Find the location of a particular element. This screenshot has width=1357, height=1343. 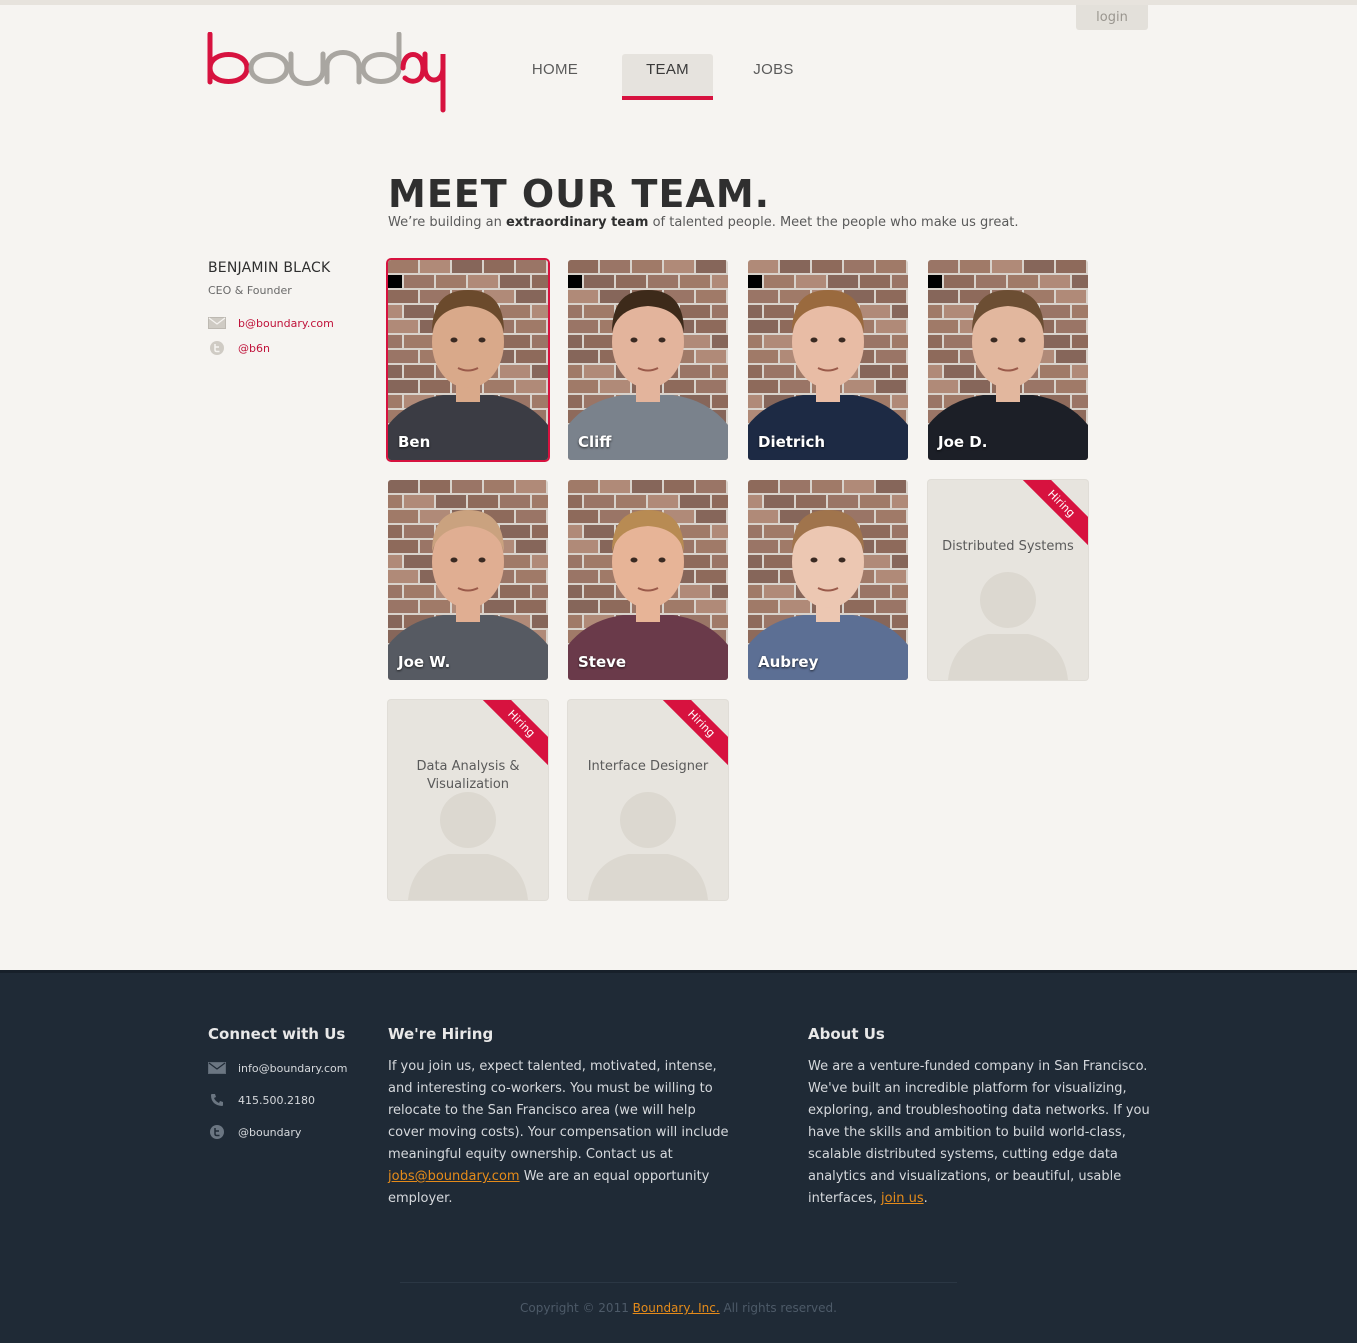

jobs-email-link: jobs@boundary.com is located at coordinates (454, 1176).